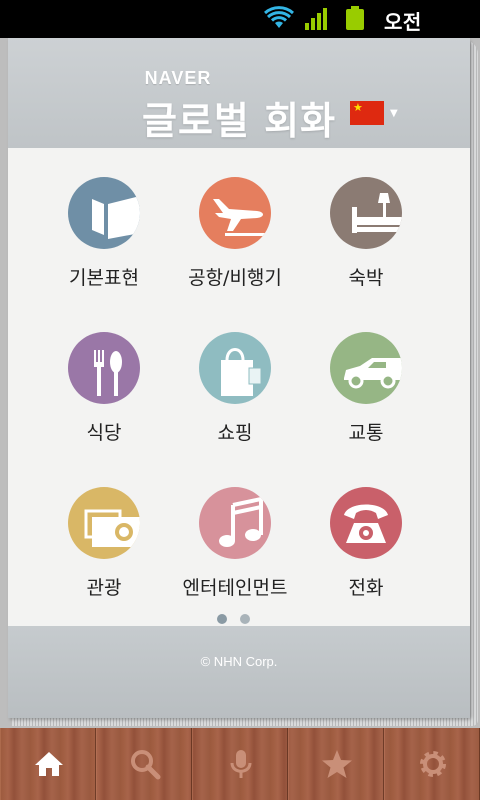 This screenshot has width=480, height=800. Describe the element at coordinates (239, 672) in the screenshot. I see `footer` at that location.